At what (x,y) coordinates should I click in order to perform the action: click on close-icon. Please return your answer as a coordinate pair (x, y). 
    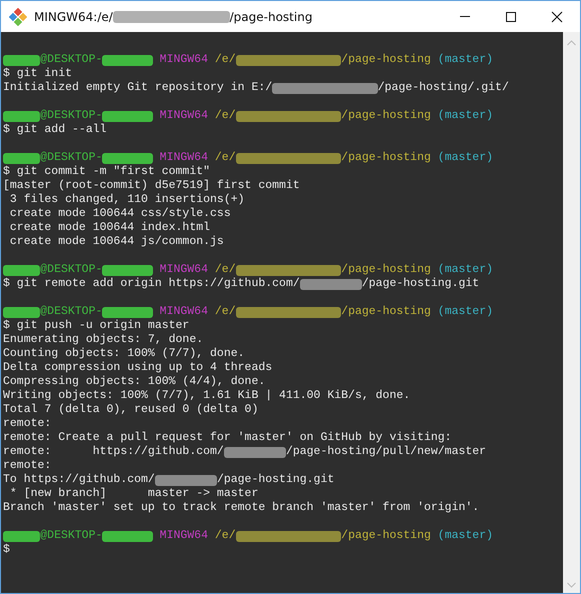
    Looking at the image, I should click on (557, 16).